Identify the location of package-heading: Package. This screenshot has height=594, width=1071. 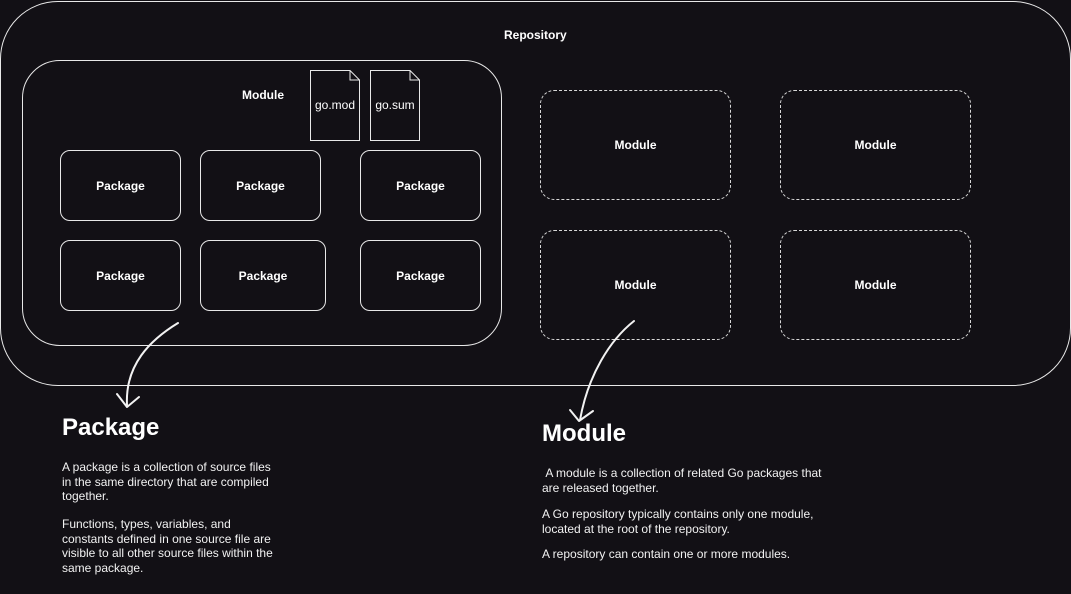
(111, 427).